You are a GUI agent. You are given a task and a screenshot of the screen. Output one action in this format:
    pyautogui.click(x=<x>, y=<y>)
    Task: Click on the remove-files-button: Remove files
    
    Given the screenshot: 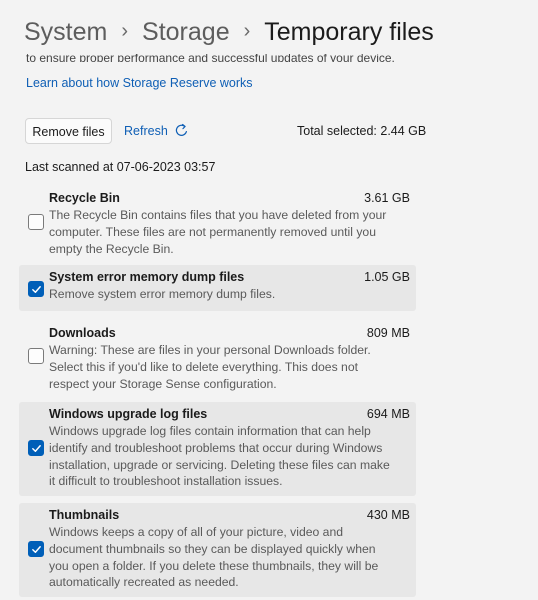 What is the action you would take?
    pyautogui.click(x=68, y=131)
    